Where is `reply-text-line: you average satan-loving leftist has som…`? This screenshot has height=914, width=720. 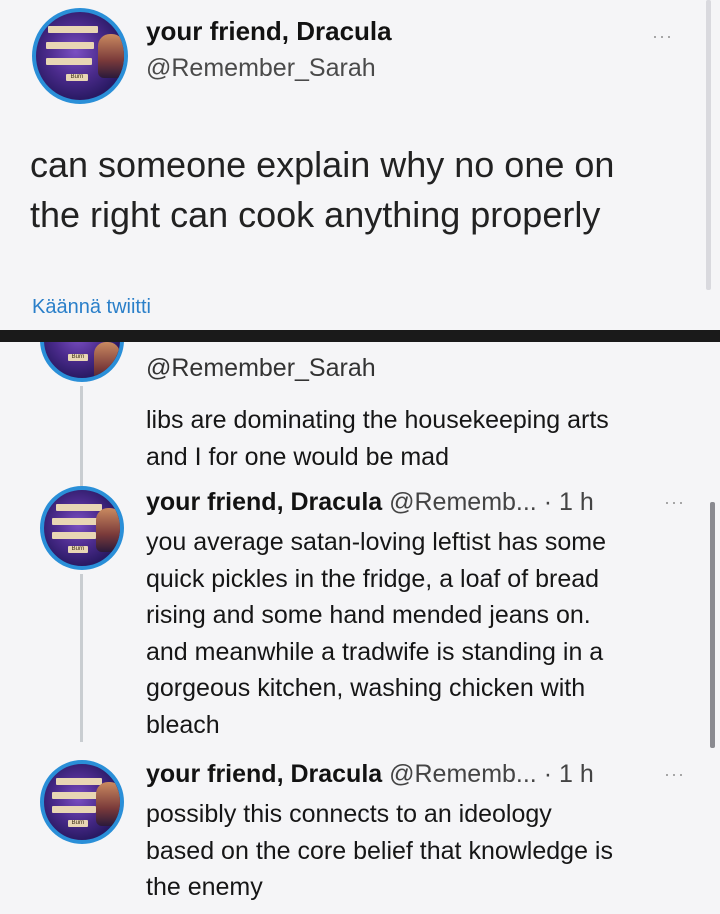 reply-text-line: you average satan-loving leftist has som… is located at coordinates (376, 542).